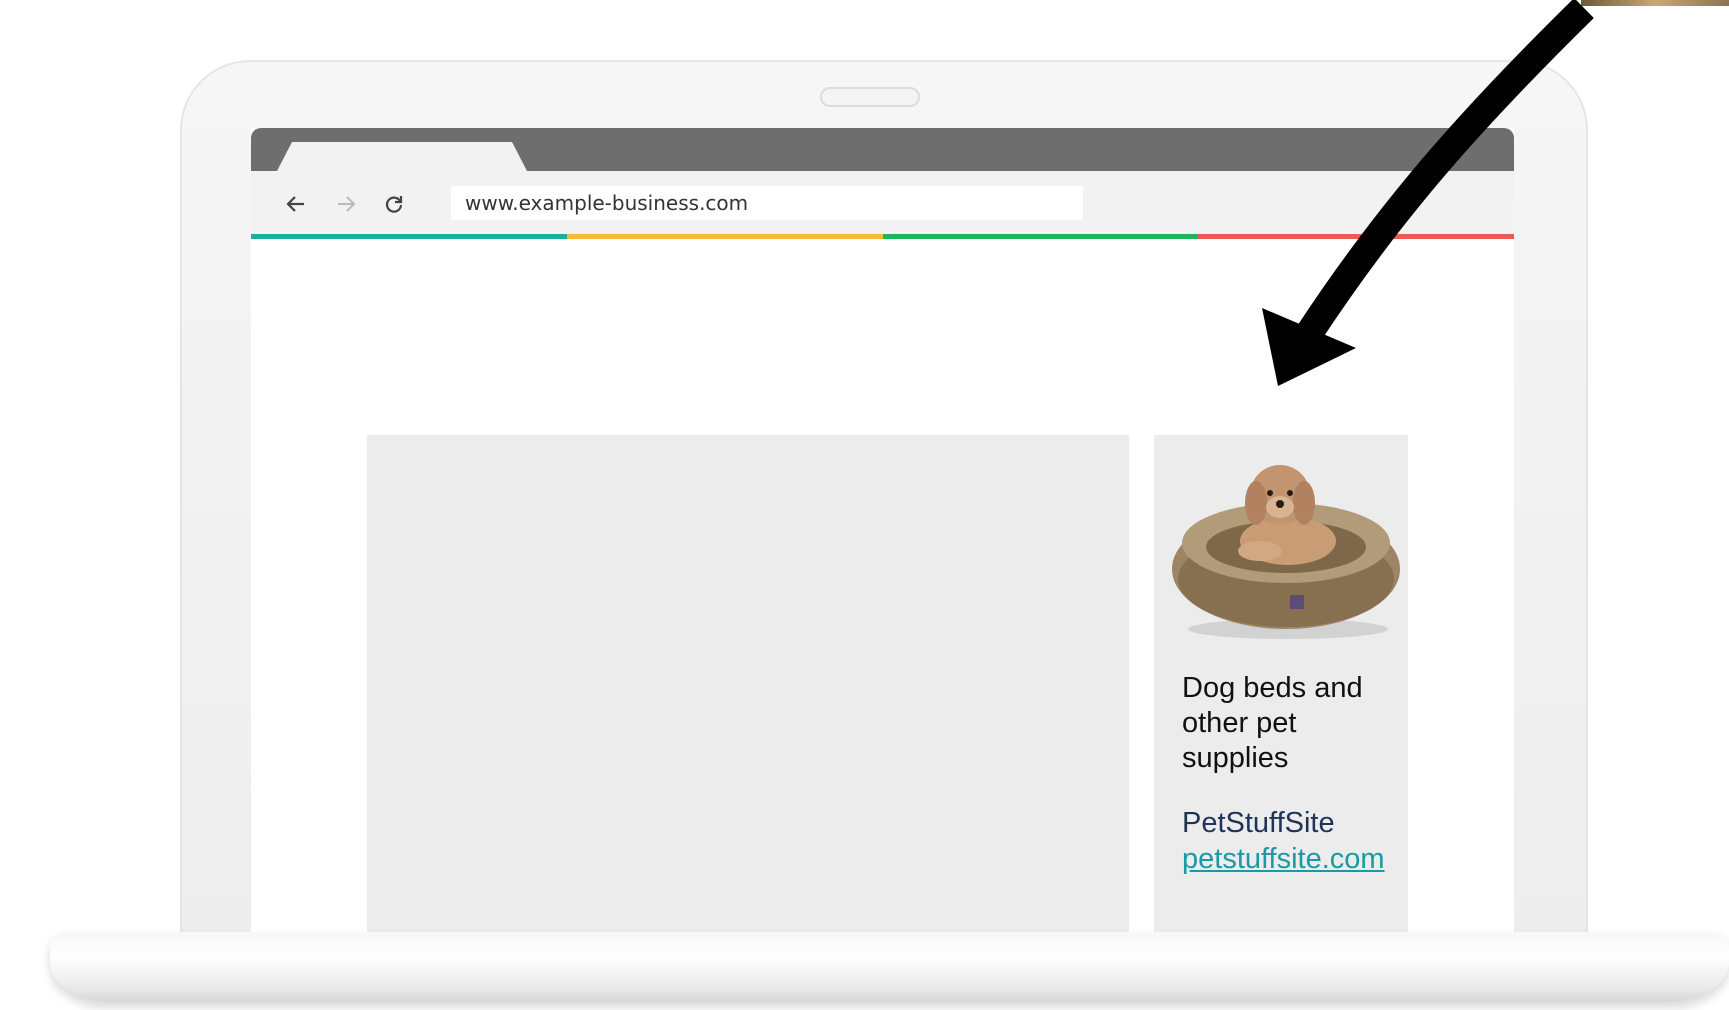  Describe the element at coordinates (767, 203) in the screenshot. I see `address-bar: www.example-business.com` at that location.